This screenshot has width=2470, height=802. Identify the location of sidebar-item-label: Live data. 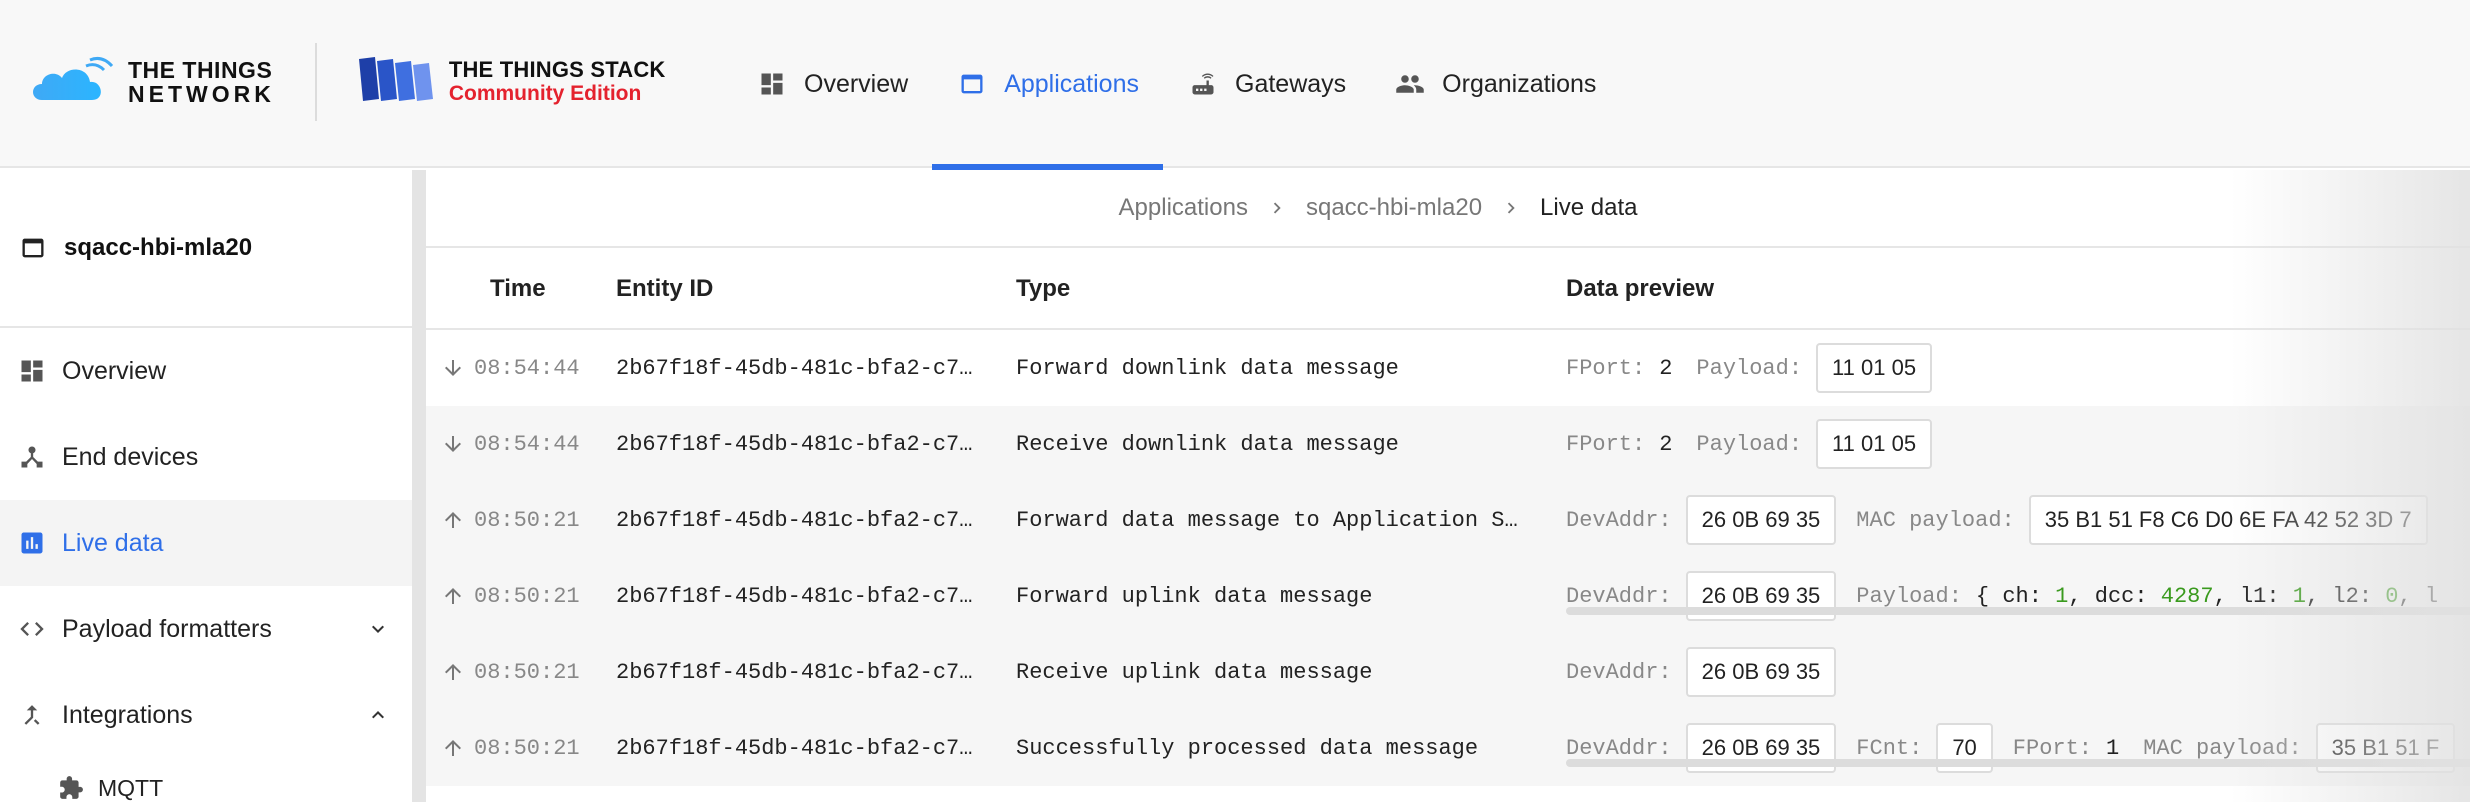
(113, 542).